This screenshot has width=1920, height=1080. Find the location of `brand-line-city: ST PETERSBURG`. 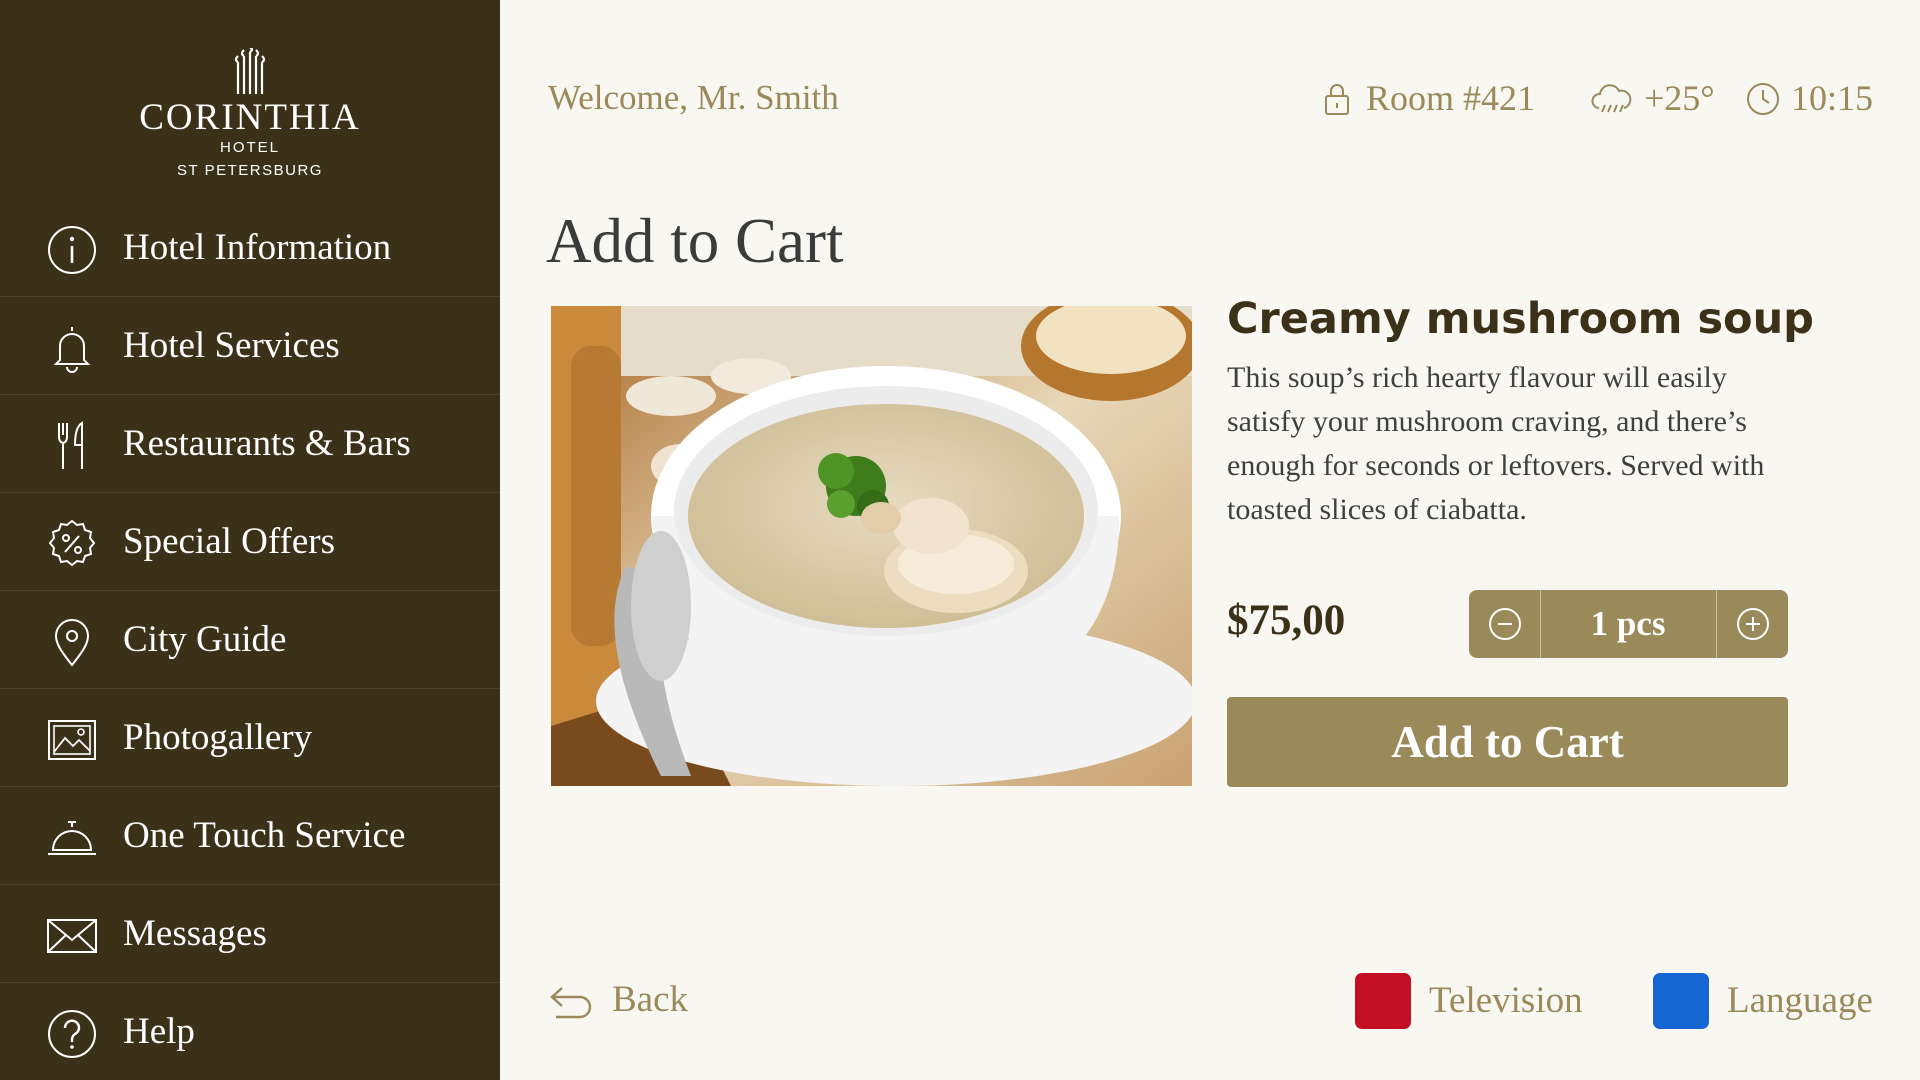

brand-line-city: ST PETERSBURG is located at coordinates (250, 170).